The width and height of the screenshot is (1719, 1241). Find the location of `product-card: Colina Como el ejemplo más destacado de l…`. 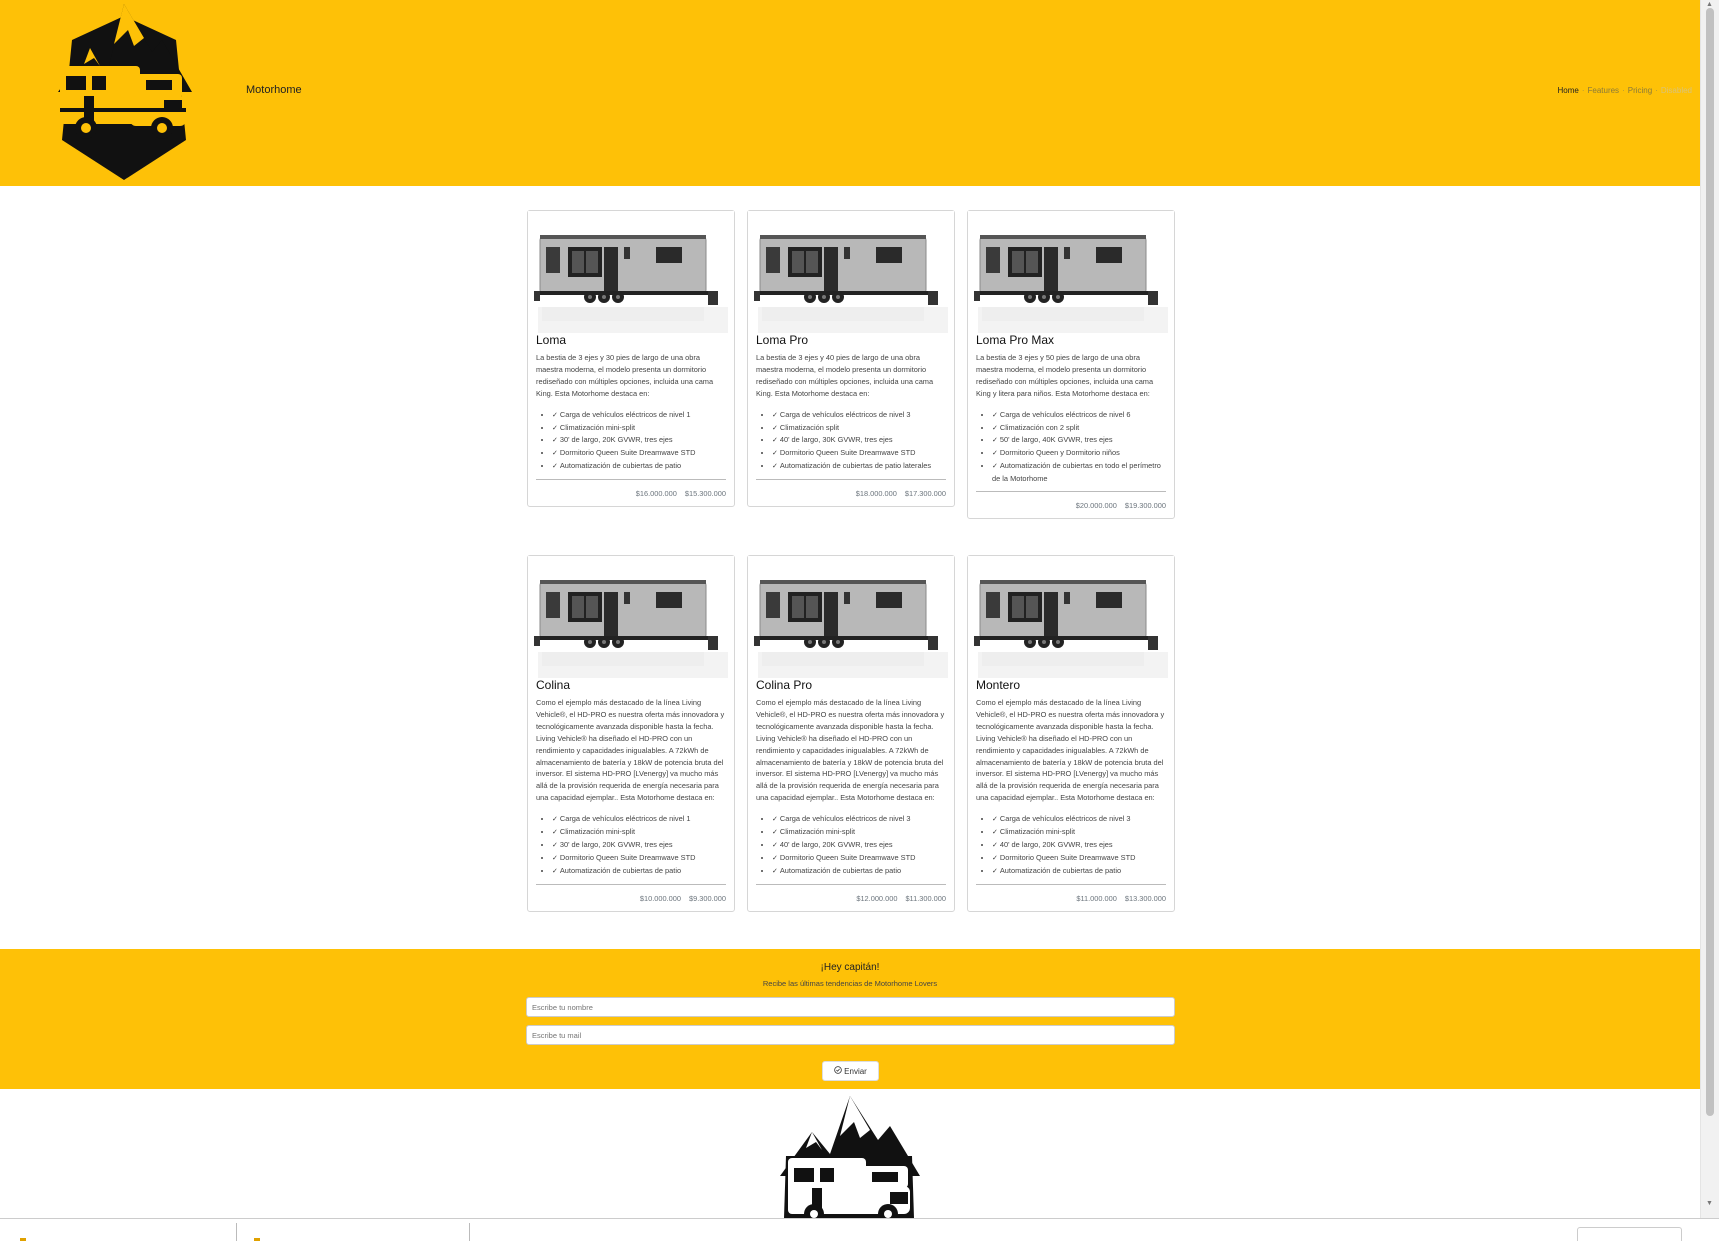

product-card: Colina Como el ejemplo más destacado de l… is located at coordinates (631, 733).